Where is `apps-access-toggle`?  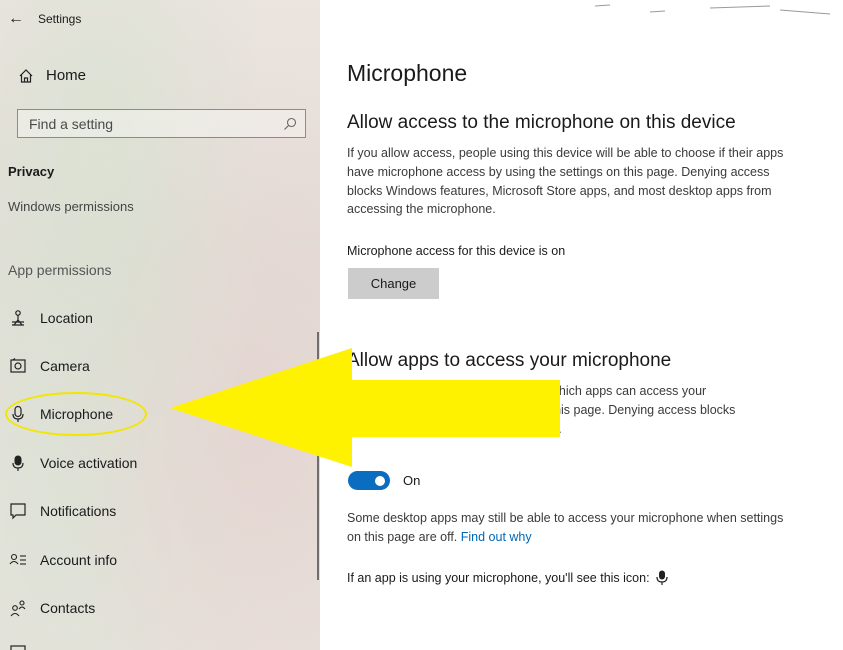 apps-access-toggle is located at coordinates (369, 480).